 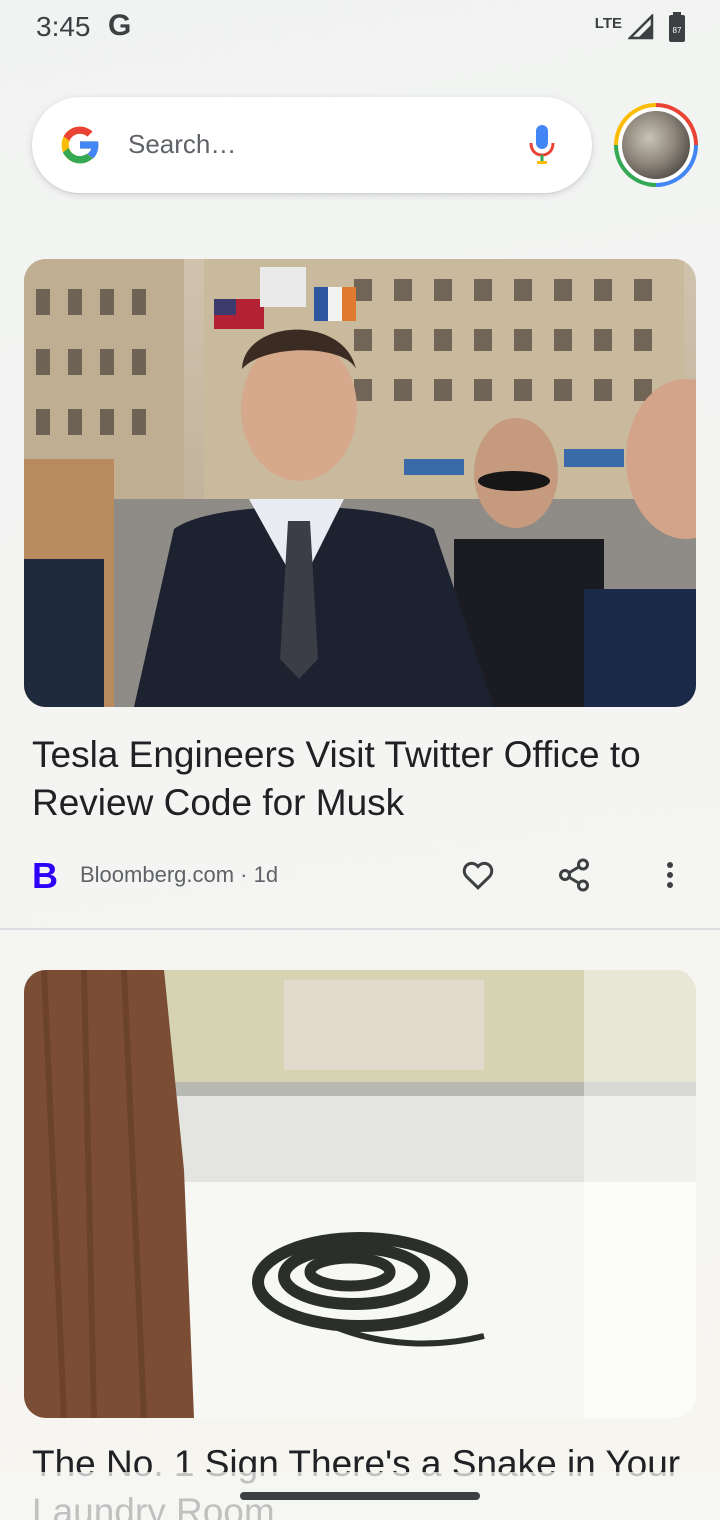 What do you see at coordinates (120, 25) in the screenshot?
I see `google-indicator: G` at bounding box center [120, 25].